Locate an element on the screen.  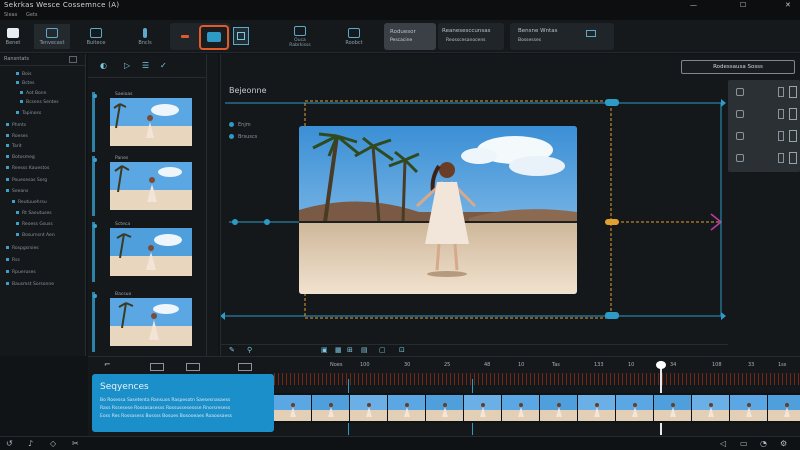
window-title: Sekrkas Wesce Cossemnce (A) is located at coordinates (62, 5).